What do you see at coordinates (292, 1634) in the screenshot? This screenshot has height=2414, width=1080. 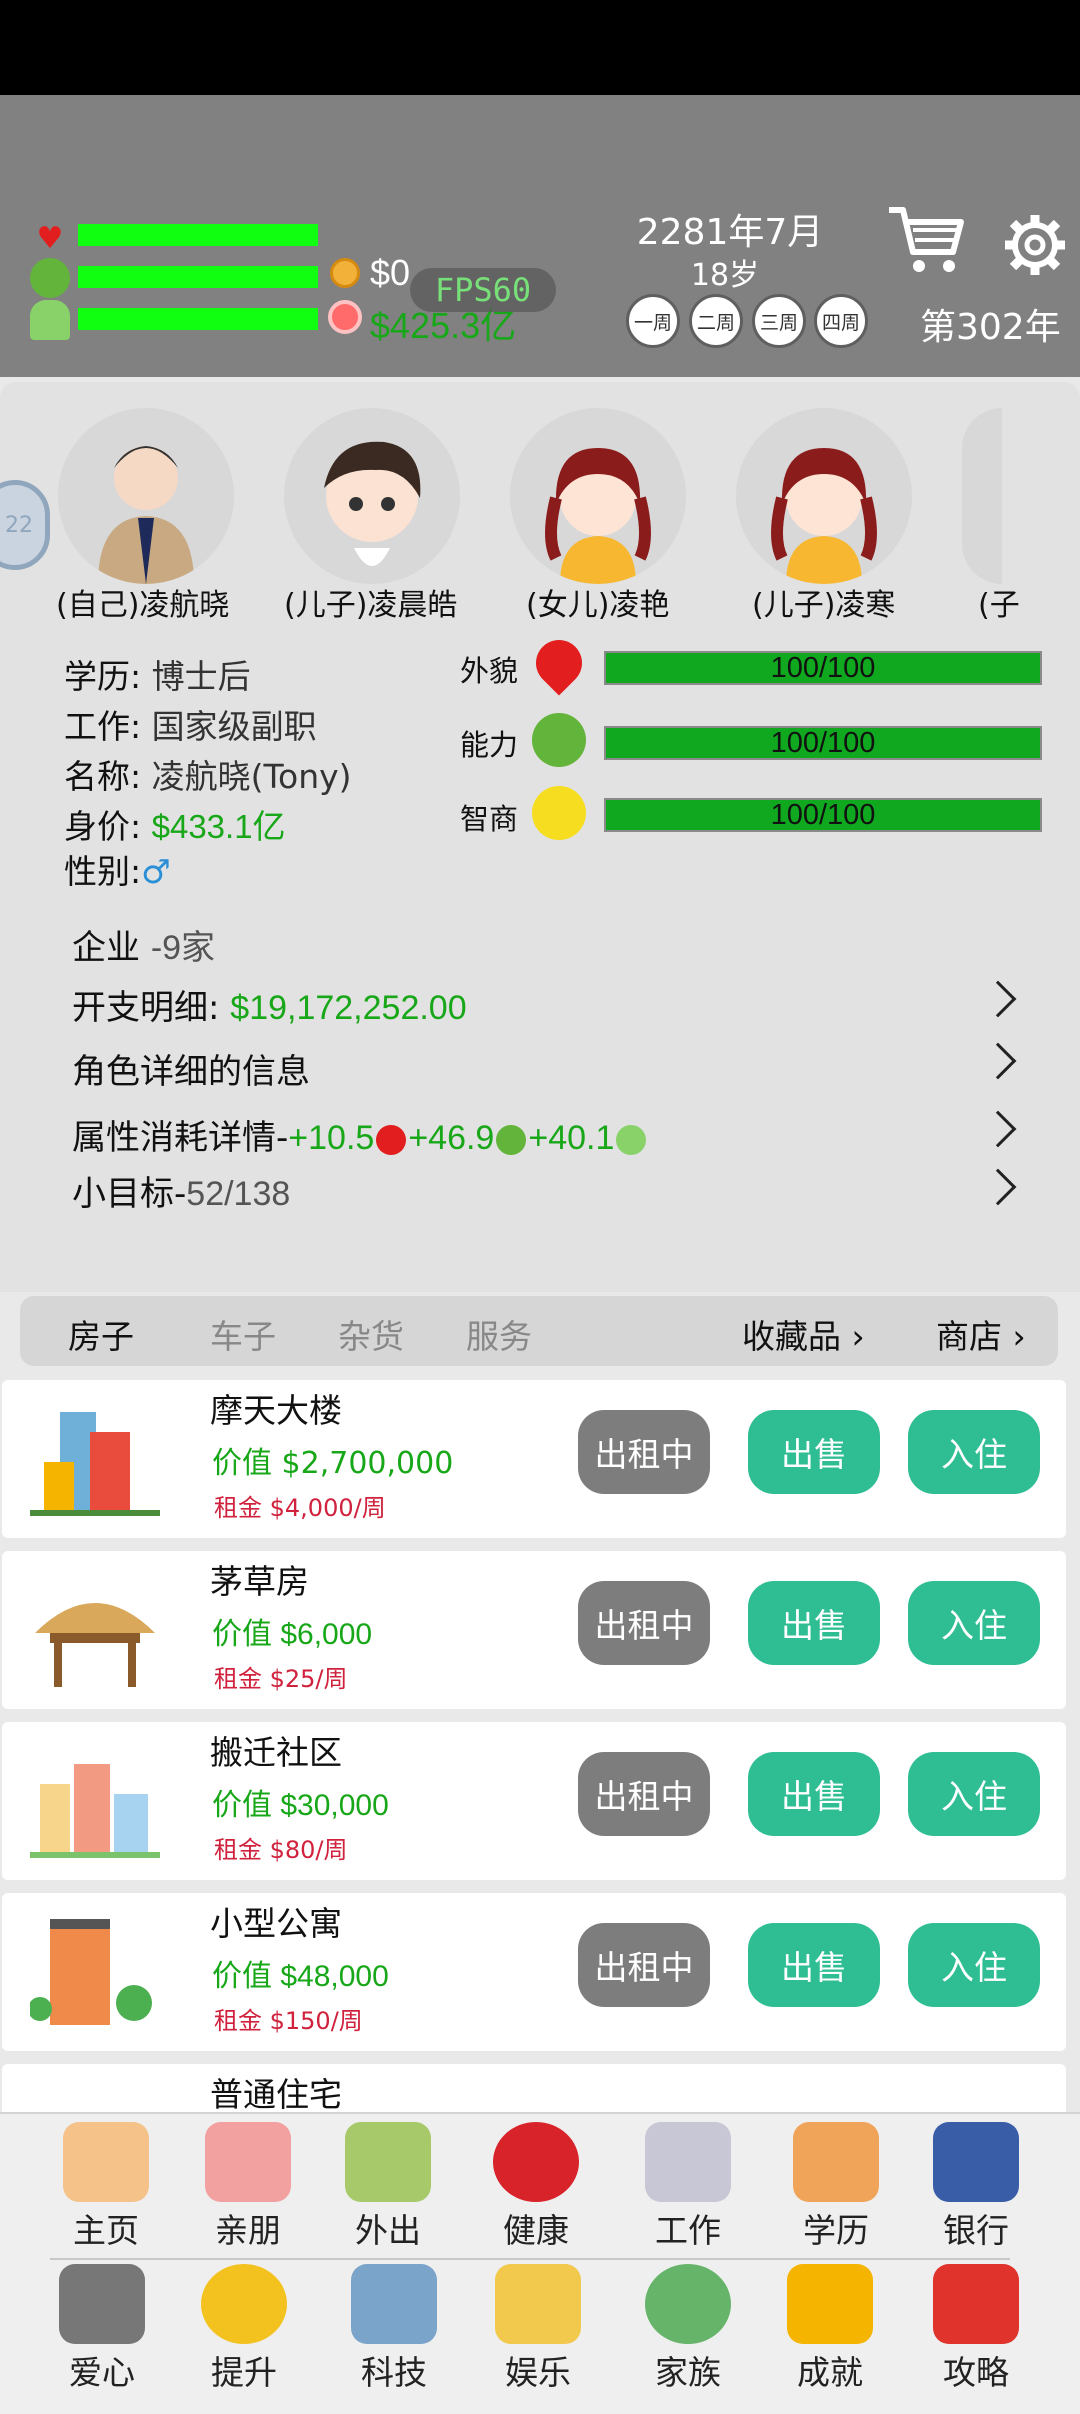 I see `property-price: 价值 $6,000` at bounding box center [292, 1634].